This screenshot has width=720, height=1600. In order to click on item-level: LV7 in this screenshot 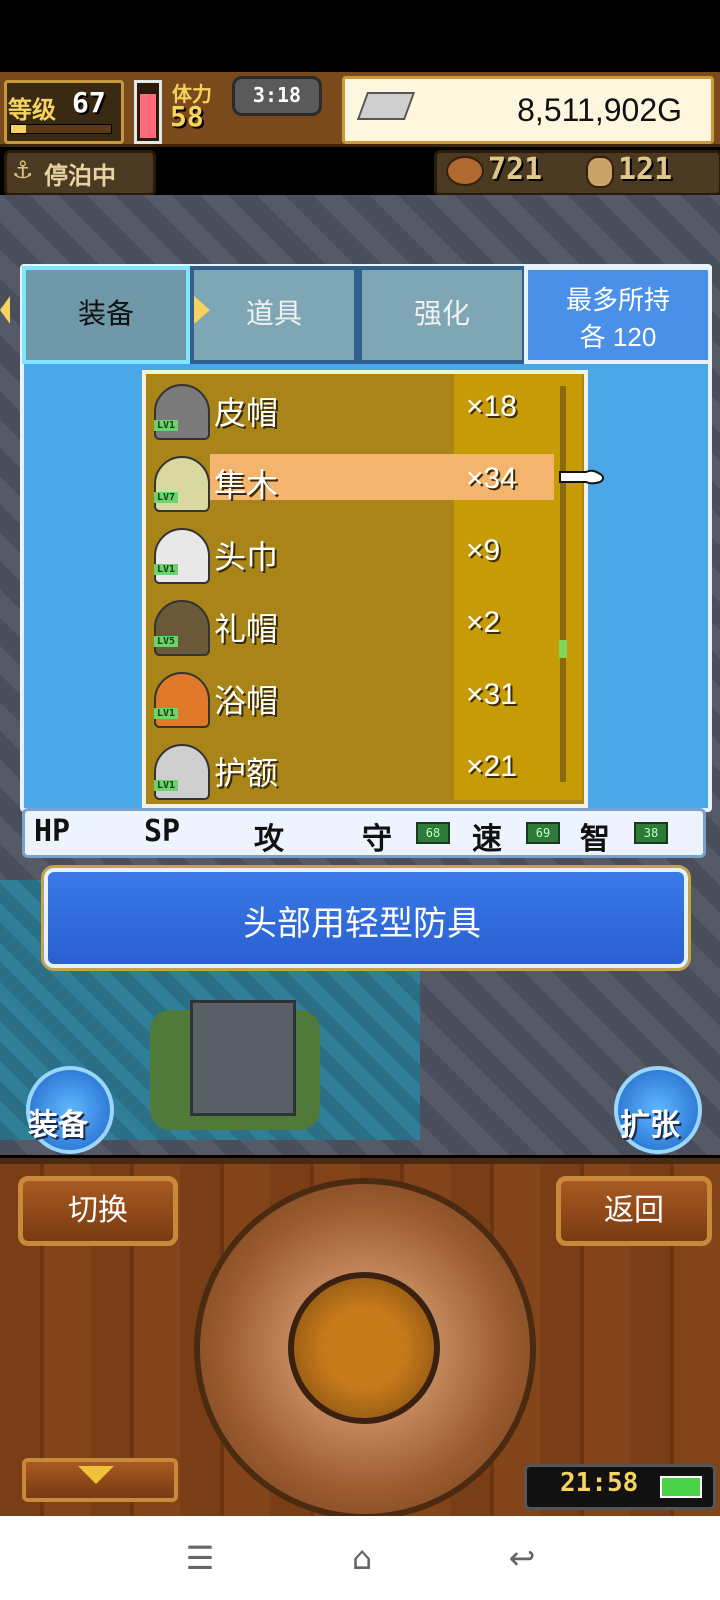, I will do `click(166, 497)`.